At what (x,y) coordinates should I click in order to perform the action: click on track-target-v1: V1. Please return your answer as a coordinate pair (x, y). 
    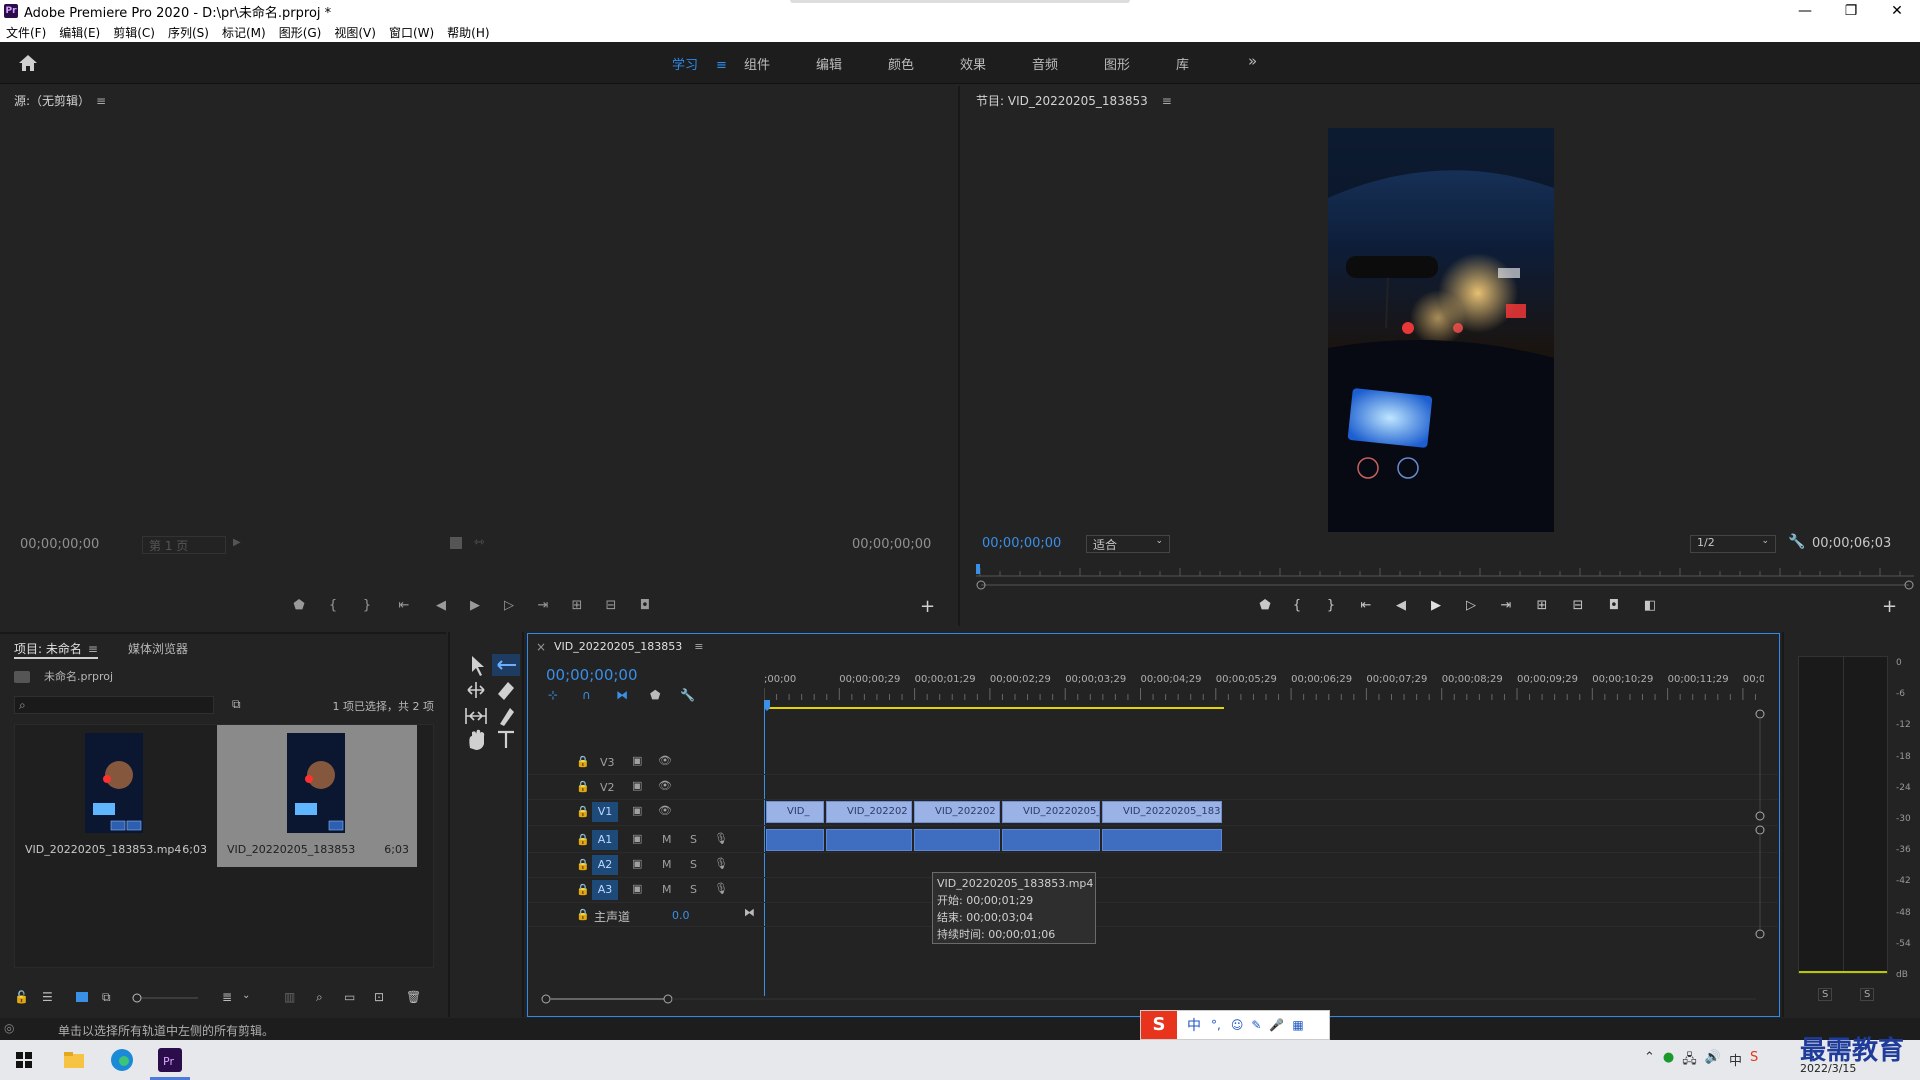
    Looking at the image, I should click on (605, 812).